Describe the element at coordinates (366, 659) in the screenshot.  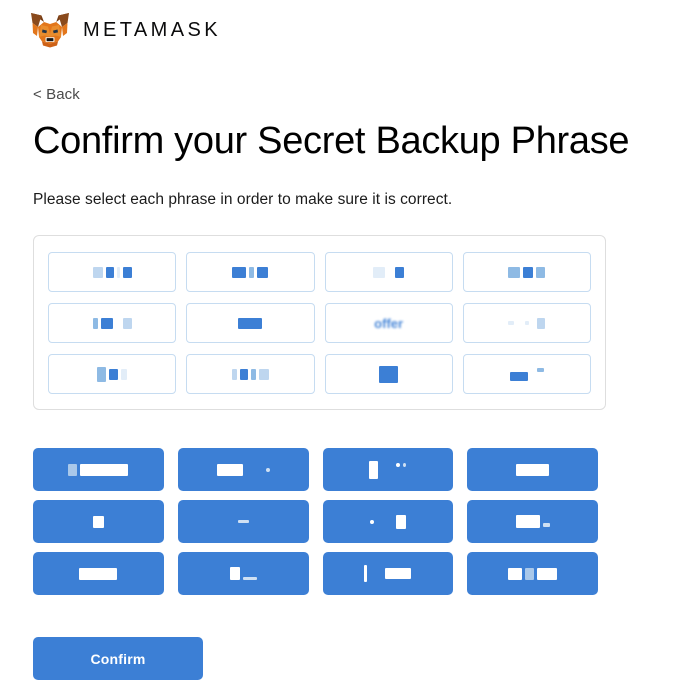
I see `confirm-row: Confirm` at that location.